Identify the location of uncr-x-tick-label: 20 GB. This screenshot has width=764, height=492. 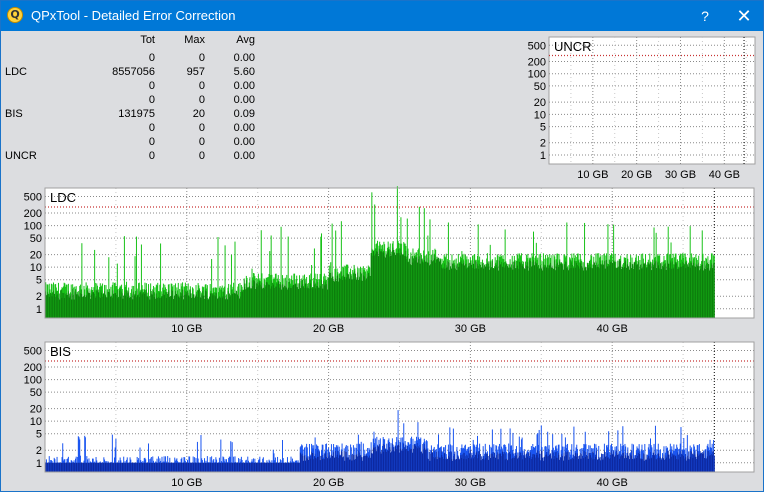
(636, 175).